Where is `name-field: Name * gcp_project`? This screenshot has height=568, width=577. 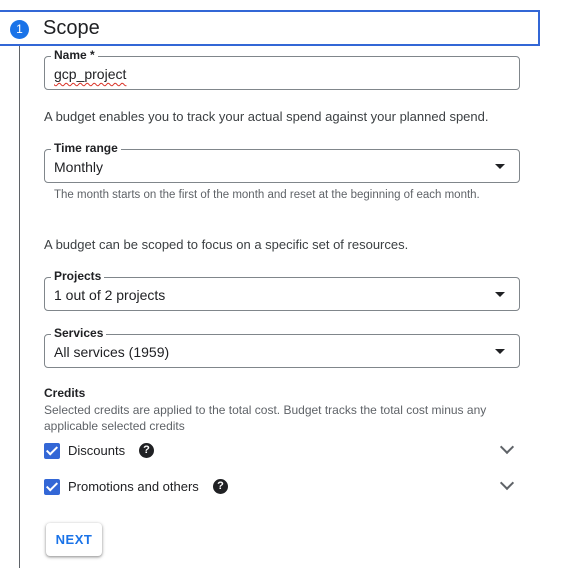 name-field: Name * gcp_project is located at coordinates (282, 69).